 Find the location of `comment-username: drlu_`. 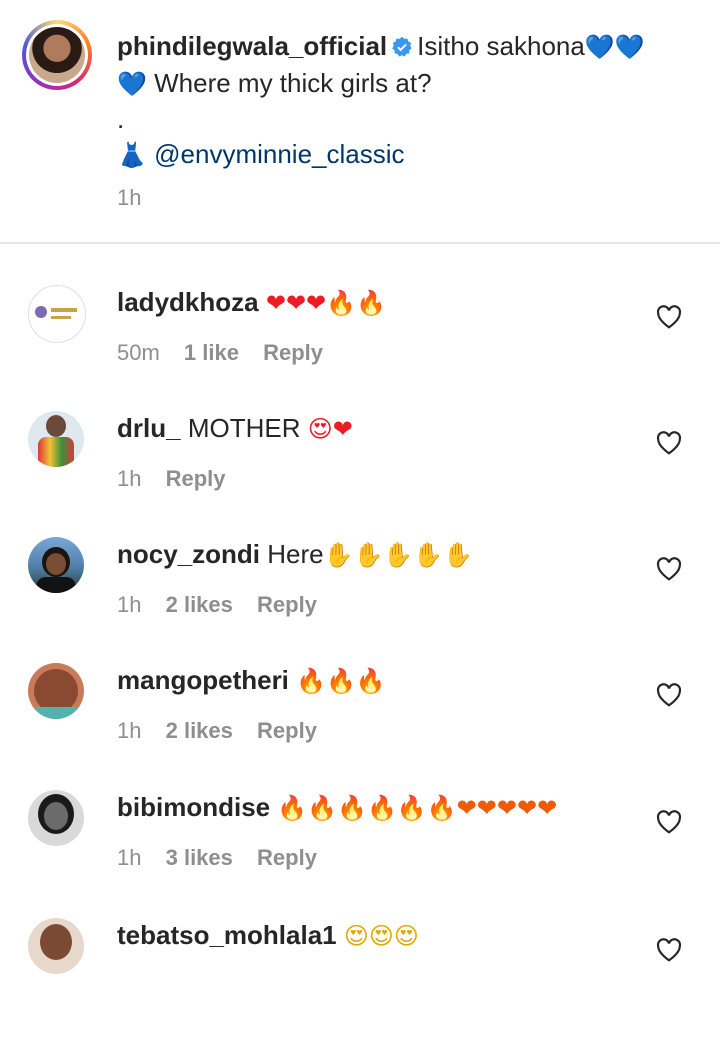

comment-username: drlu_ is located at coordinates (149, 428).